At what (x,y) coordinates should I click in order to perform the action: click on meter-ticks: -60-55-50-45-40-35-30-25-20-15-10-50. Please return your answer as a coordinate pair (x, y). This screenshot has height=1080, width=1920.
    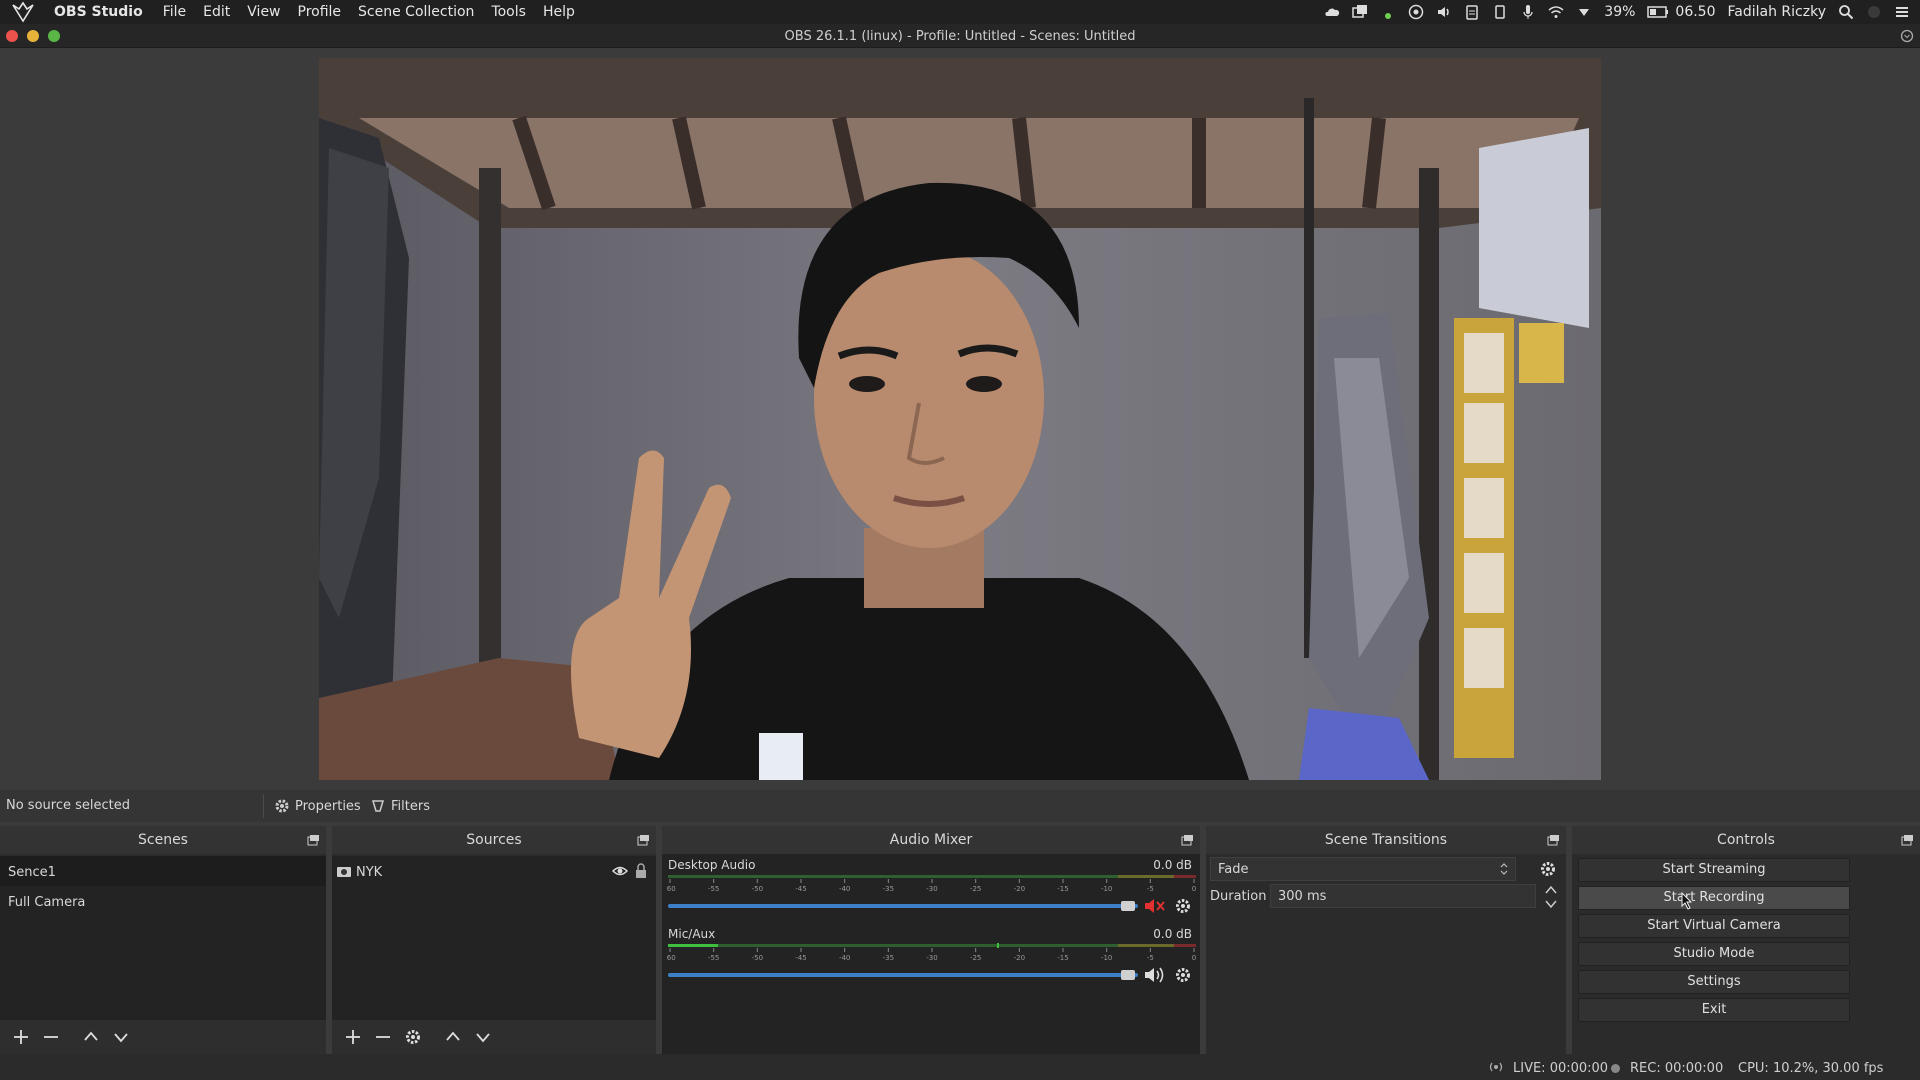
    Looking at the image, I should click on (931, 886).